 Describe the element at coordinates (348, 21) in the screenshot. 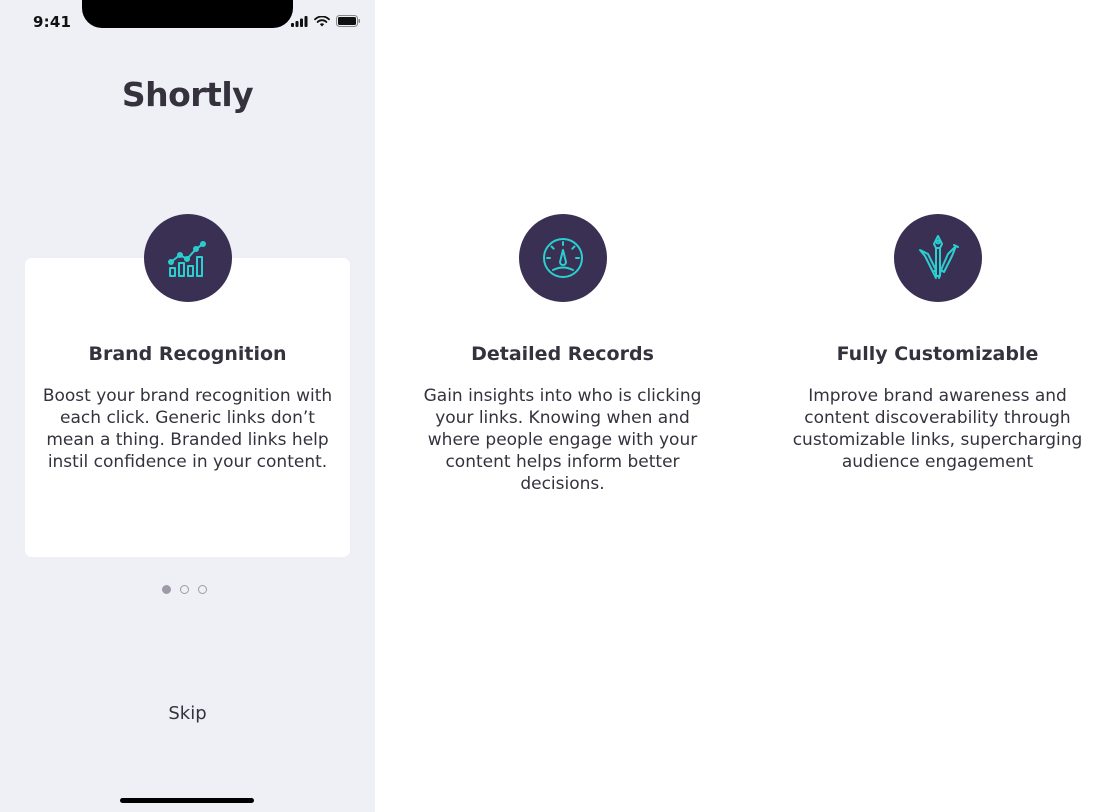

I see `battery-icon` at that location.